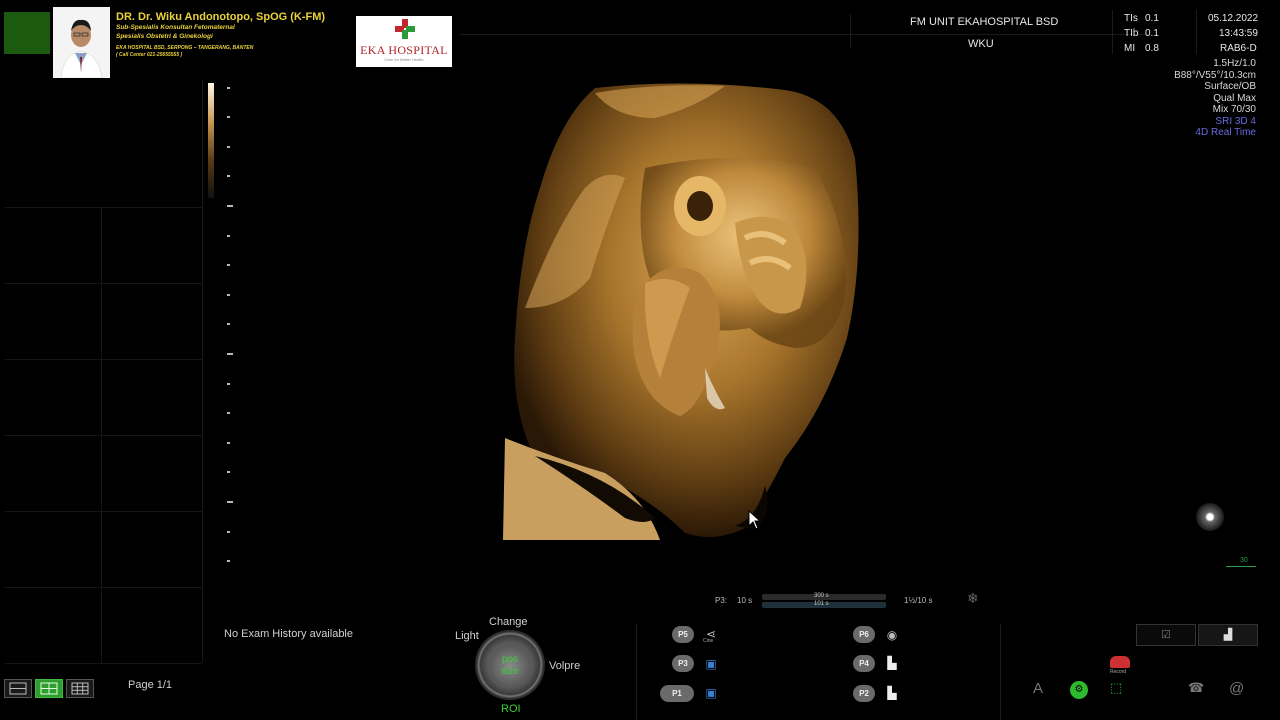  I want to click on layout-1x2-button, so click(18, 688).